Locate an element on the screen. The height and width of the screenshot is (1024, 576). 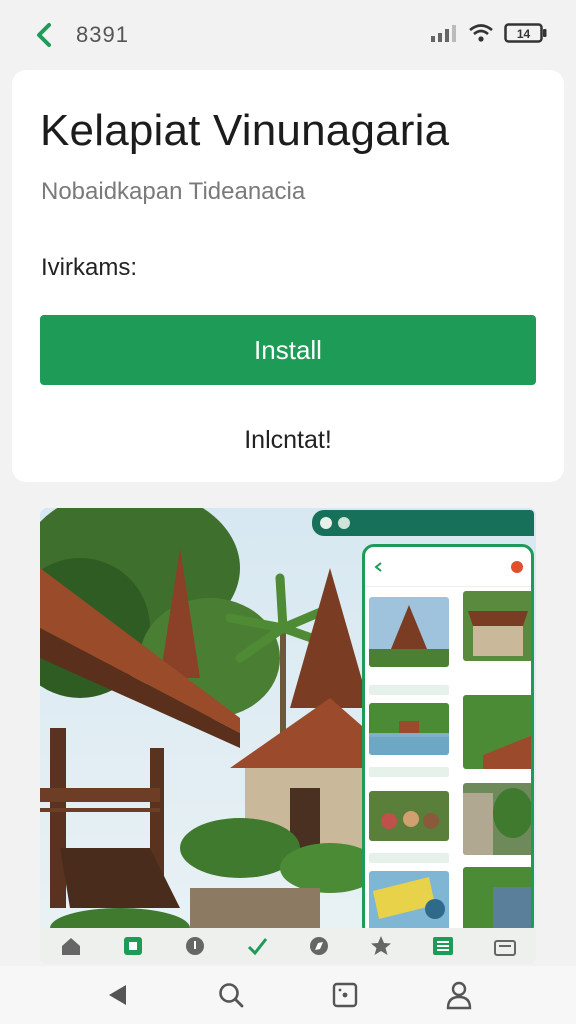
back-arrow-icon is located at coordinates (44, 35).